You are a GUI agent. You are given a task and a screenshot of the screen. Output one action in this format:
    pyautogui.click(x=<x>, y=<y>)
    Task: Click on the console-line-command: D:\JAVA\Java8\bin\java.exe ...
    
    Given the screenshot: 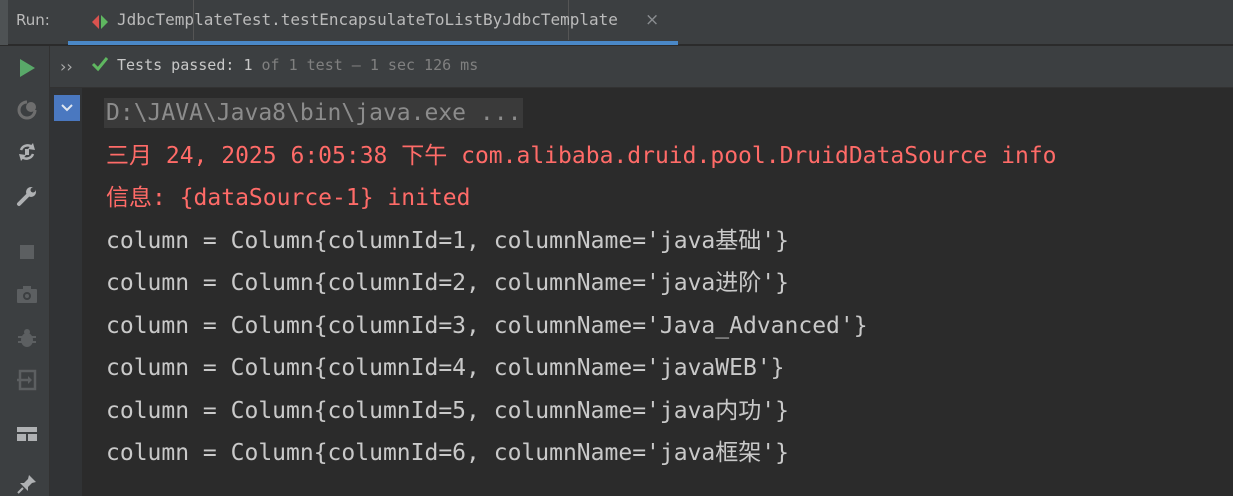 What is the action you would take?
    pyautogui.click(x=314, y=113)
    